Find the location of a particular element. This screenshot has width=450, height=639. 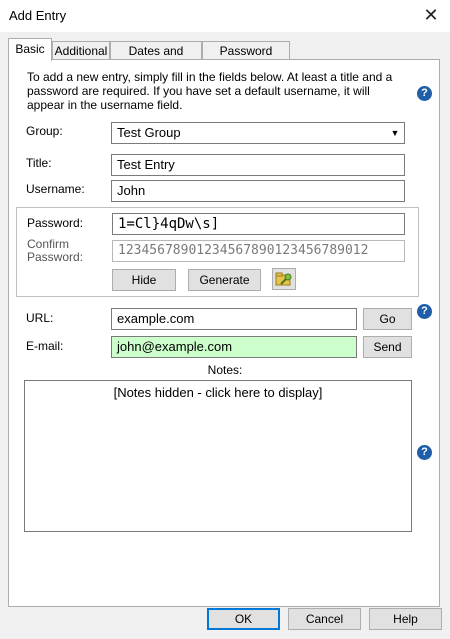

email-label: E-mail: is located at coordinates (45, 346).